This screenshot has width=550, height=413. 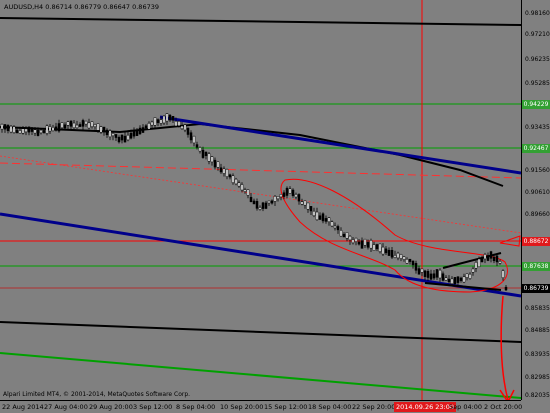 What do you see at coordinates (537, 354) in the screenshot?
I see `price-label: 0.83935` at bounding box center [537, 354].